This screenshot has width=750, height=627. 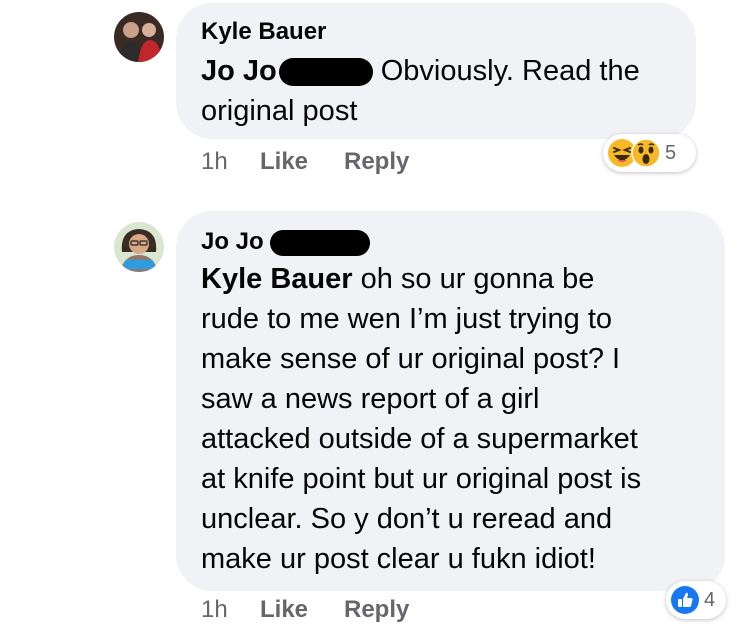 What do you see at coordinates (710, 599) in the screenshot?
I see `reaction-count: 4` at bounding box center [710, 599].